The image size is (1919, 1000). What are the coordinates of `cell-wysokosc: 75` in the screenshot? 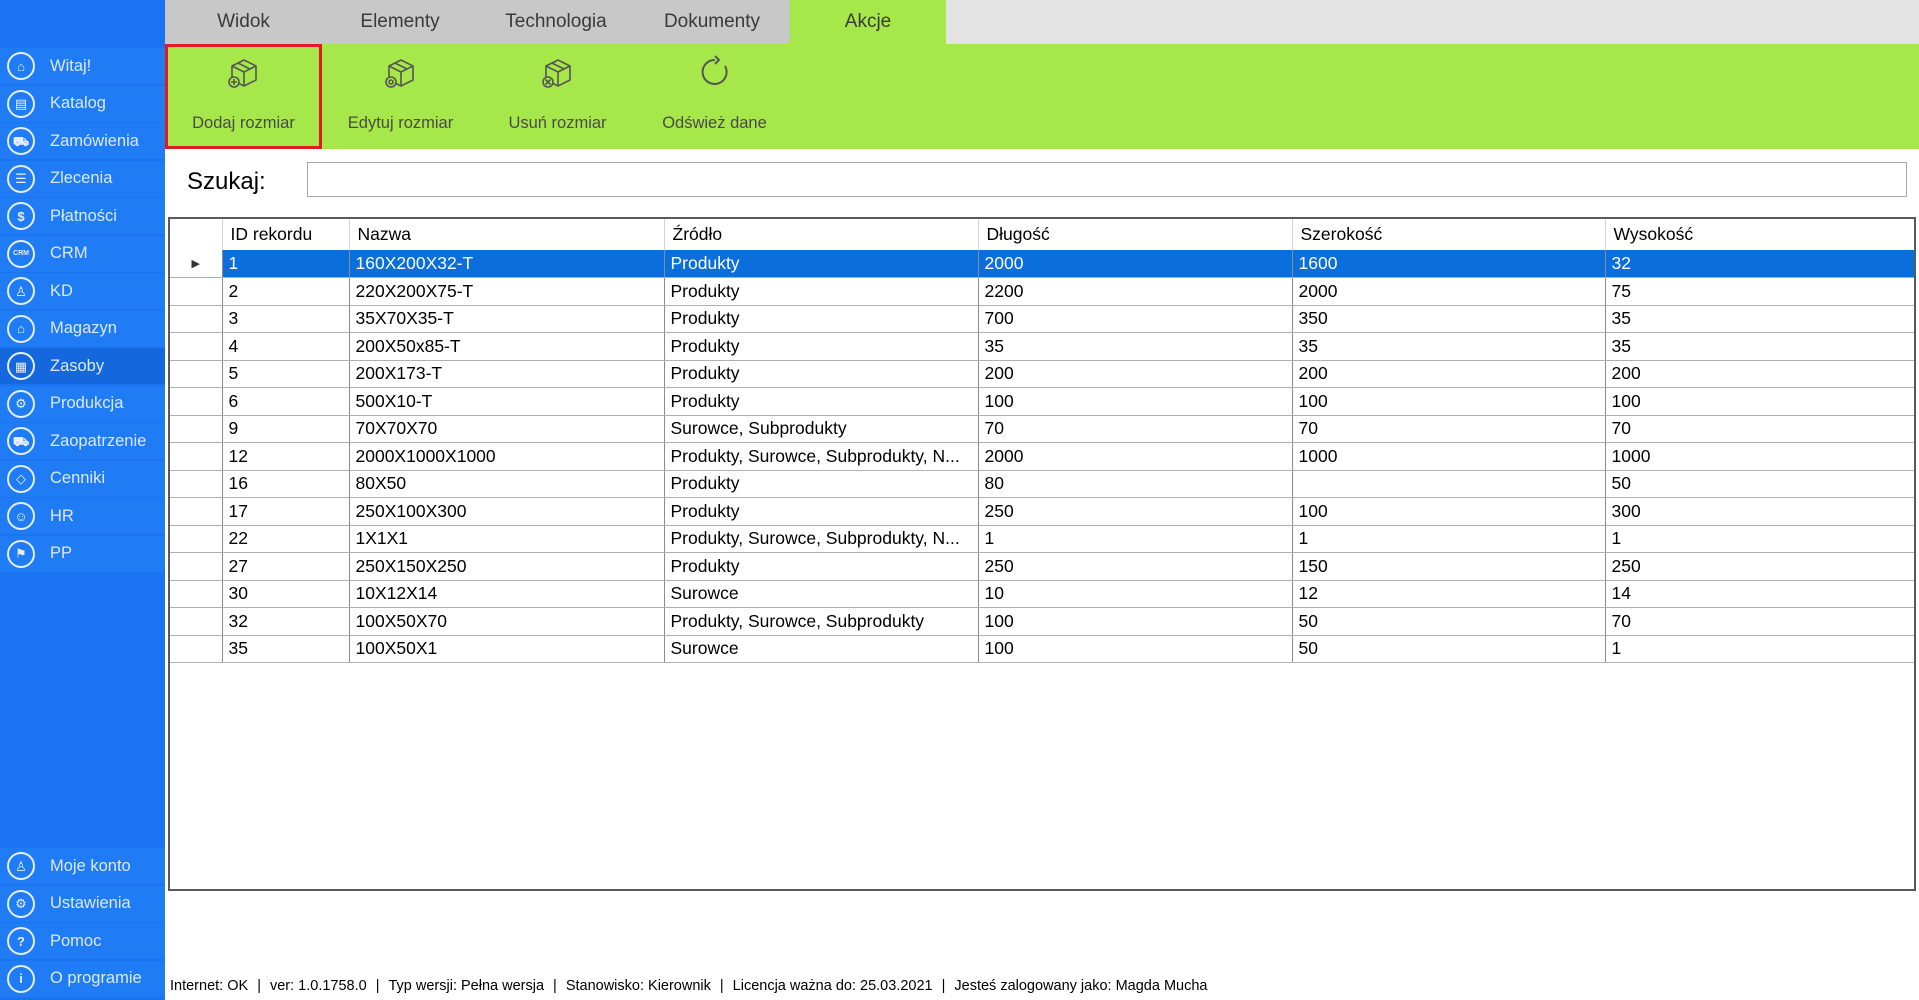 It's located at (1759, 291).